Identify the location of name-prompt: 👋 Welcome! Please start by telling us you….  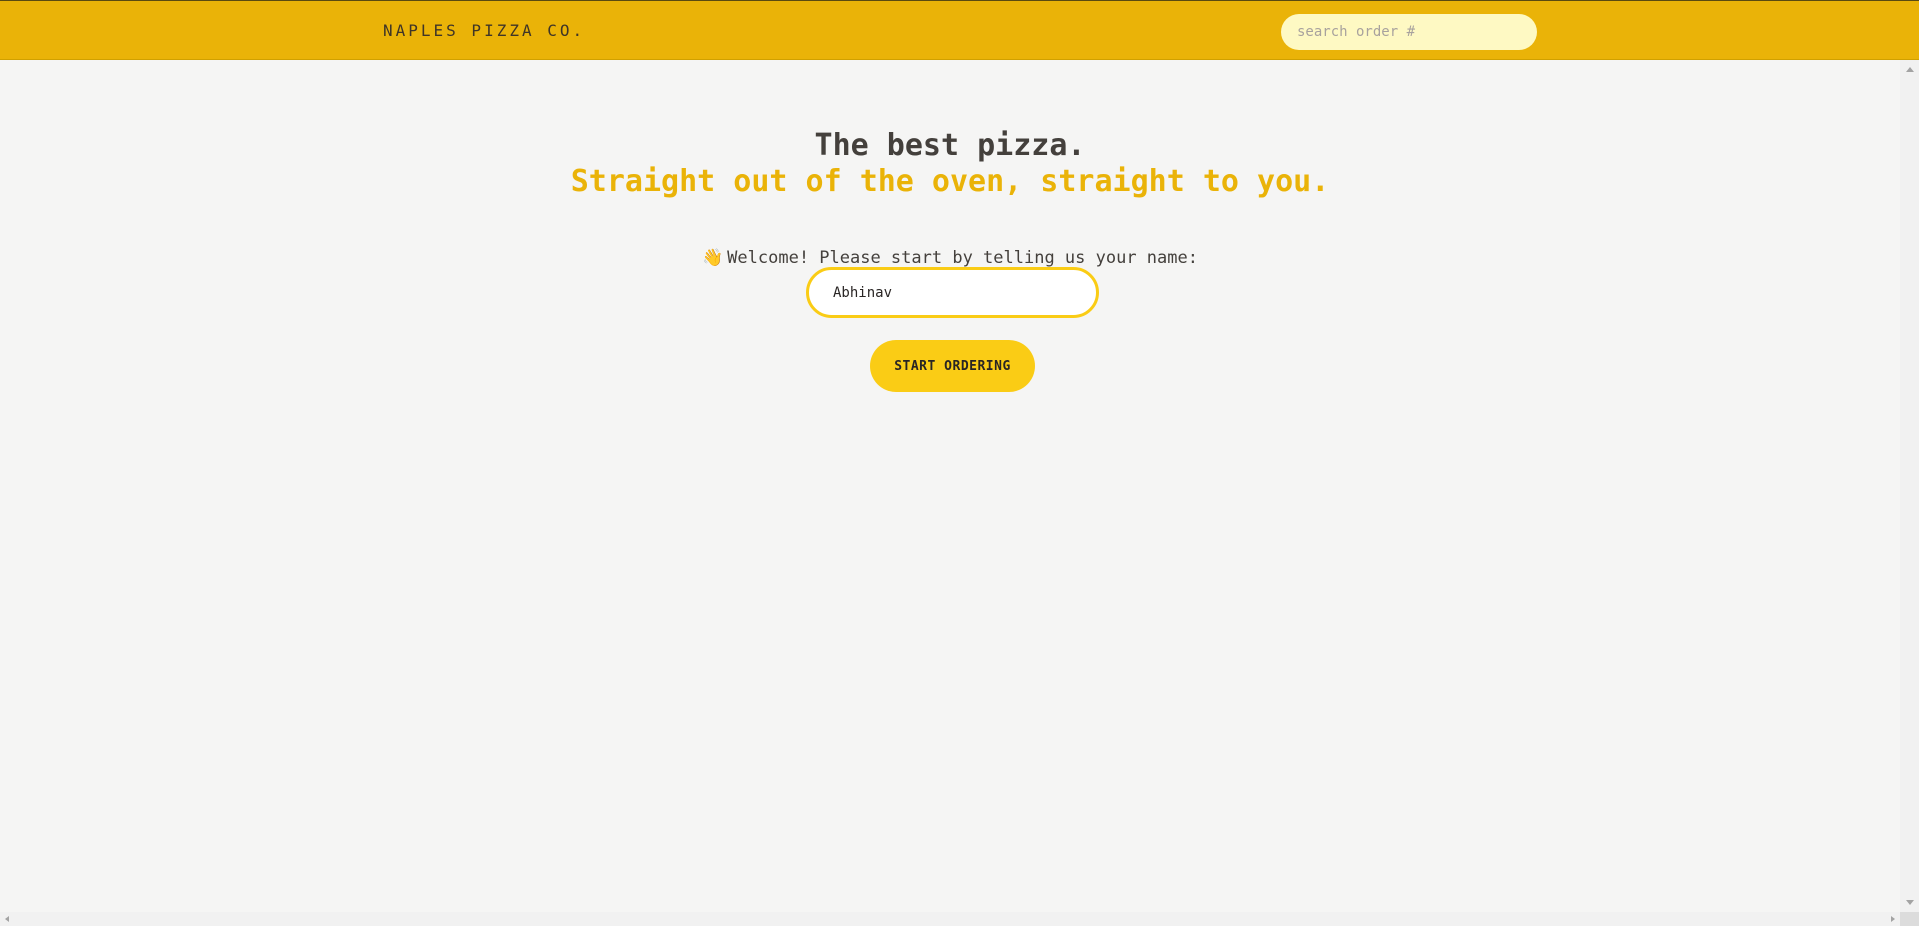
(950, 258).